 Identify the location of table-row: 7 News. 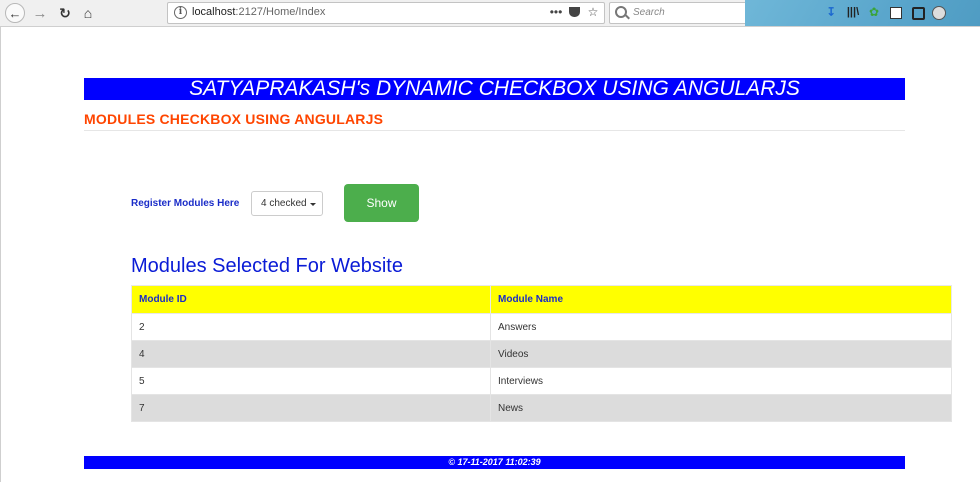
(541, 408).